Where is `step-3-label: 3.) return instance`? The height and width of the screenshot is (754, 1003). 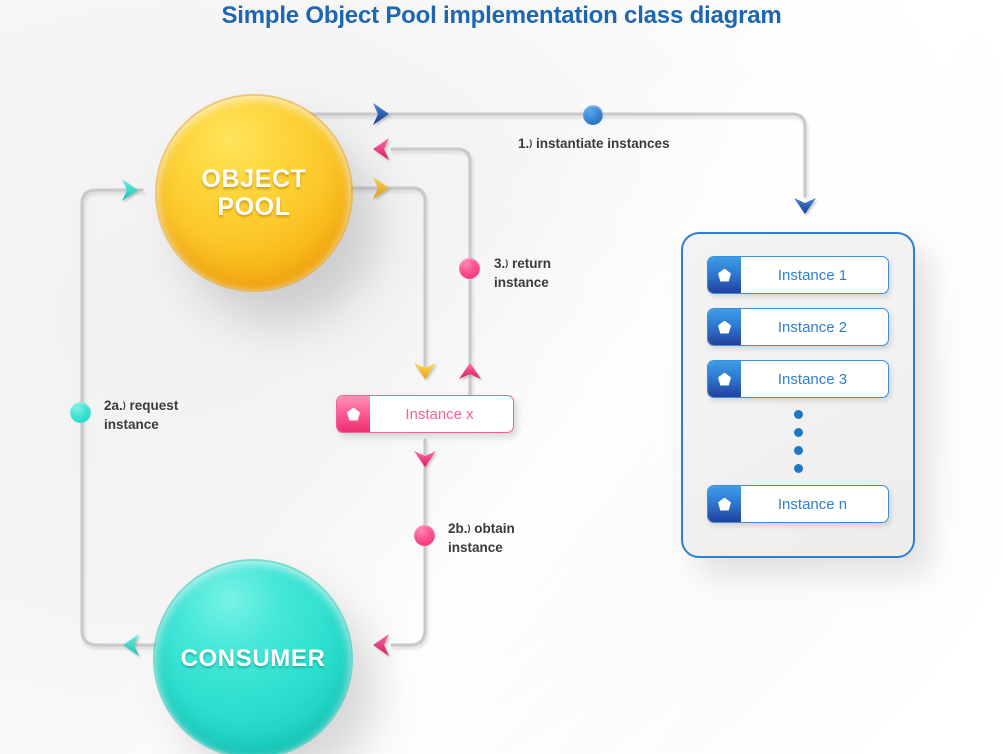
step-3-label: 3.) return instance is located at coordinates (522, 273).